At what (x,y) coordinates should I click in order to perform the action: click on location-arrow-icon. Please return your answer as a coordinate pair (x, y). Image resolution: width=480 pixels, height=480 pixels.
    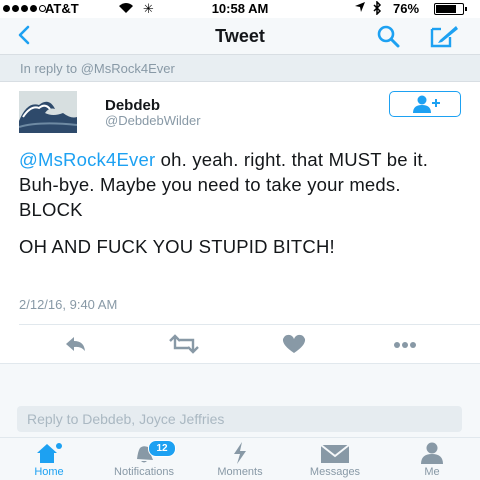
    Looking at the image, I should click on (360, 8).